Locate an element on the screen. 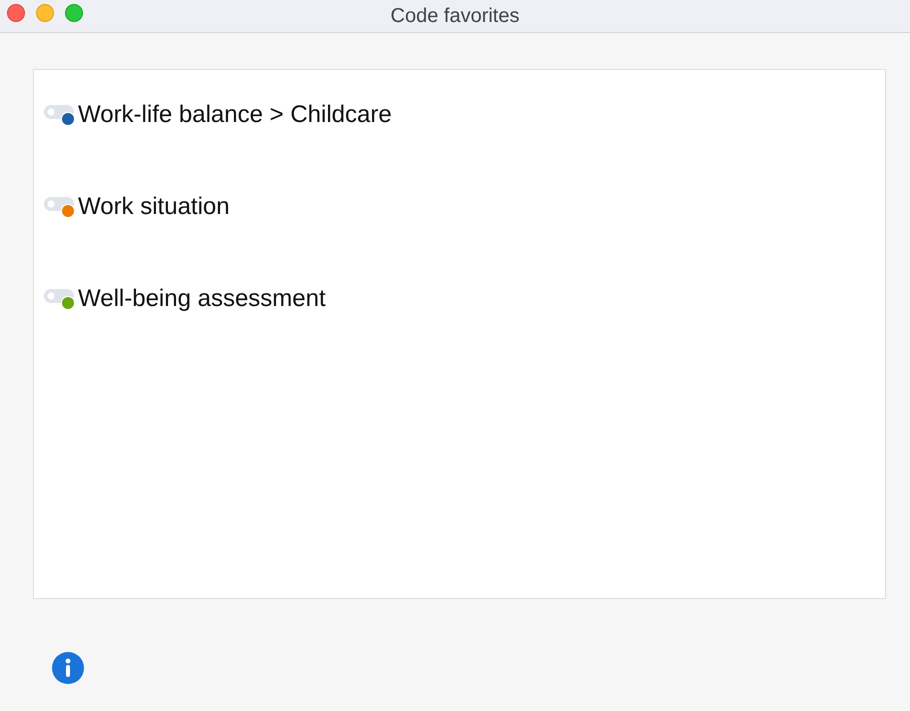 The image size is (910, 711). code-label: Well-being assessment is located at coordinates (202, 299).